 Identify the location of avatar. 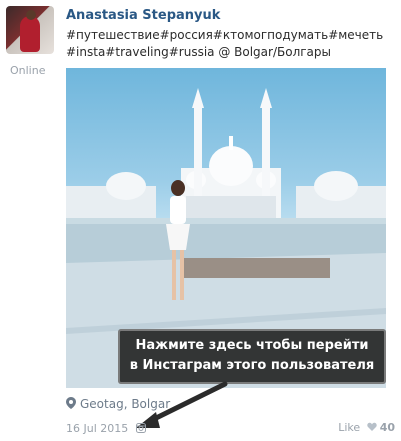
(30, 30).